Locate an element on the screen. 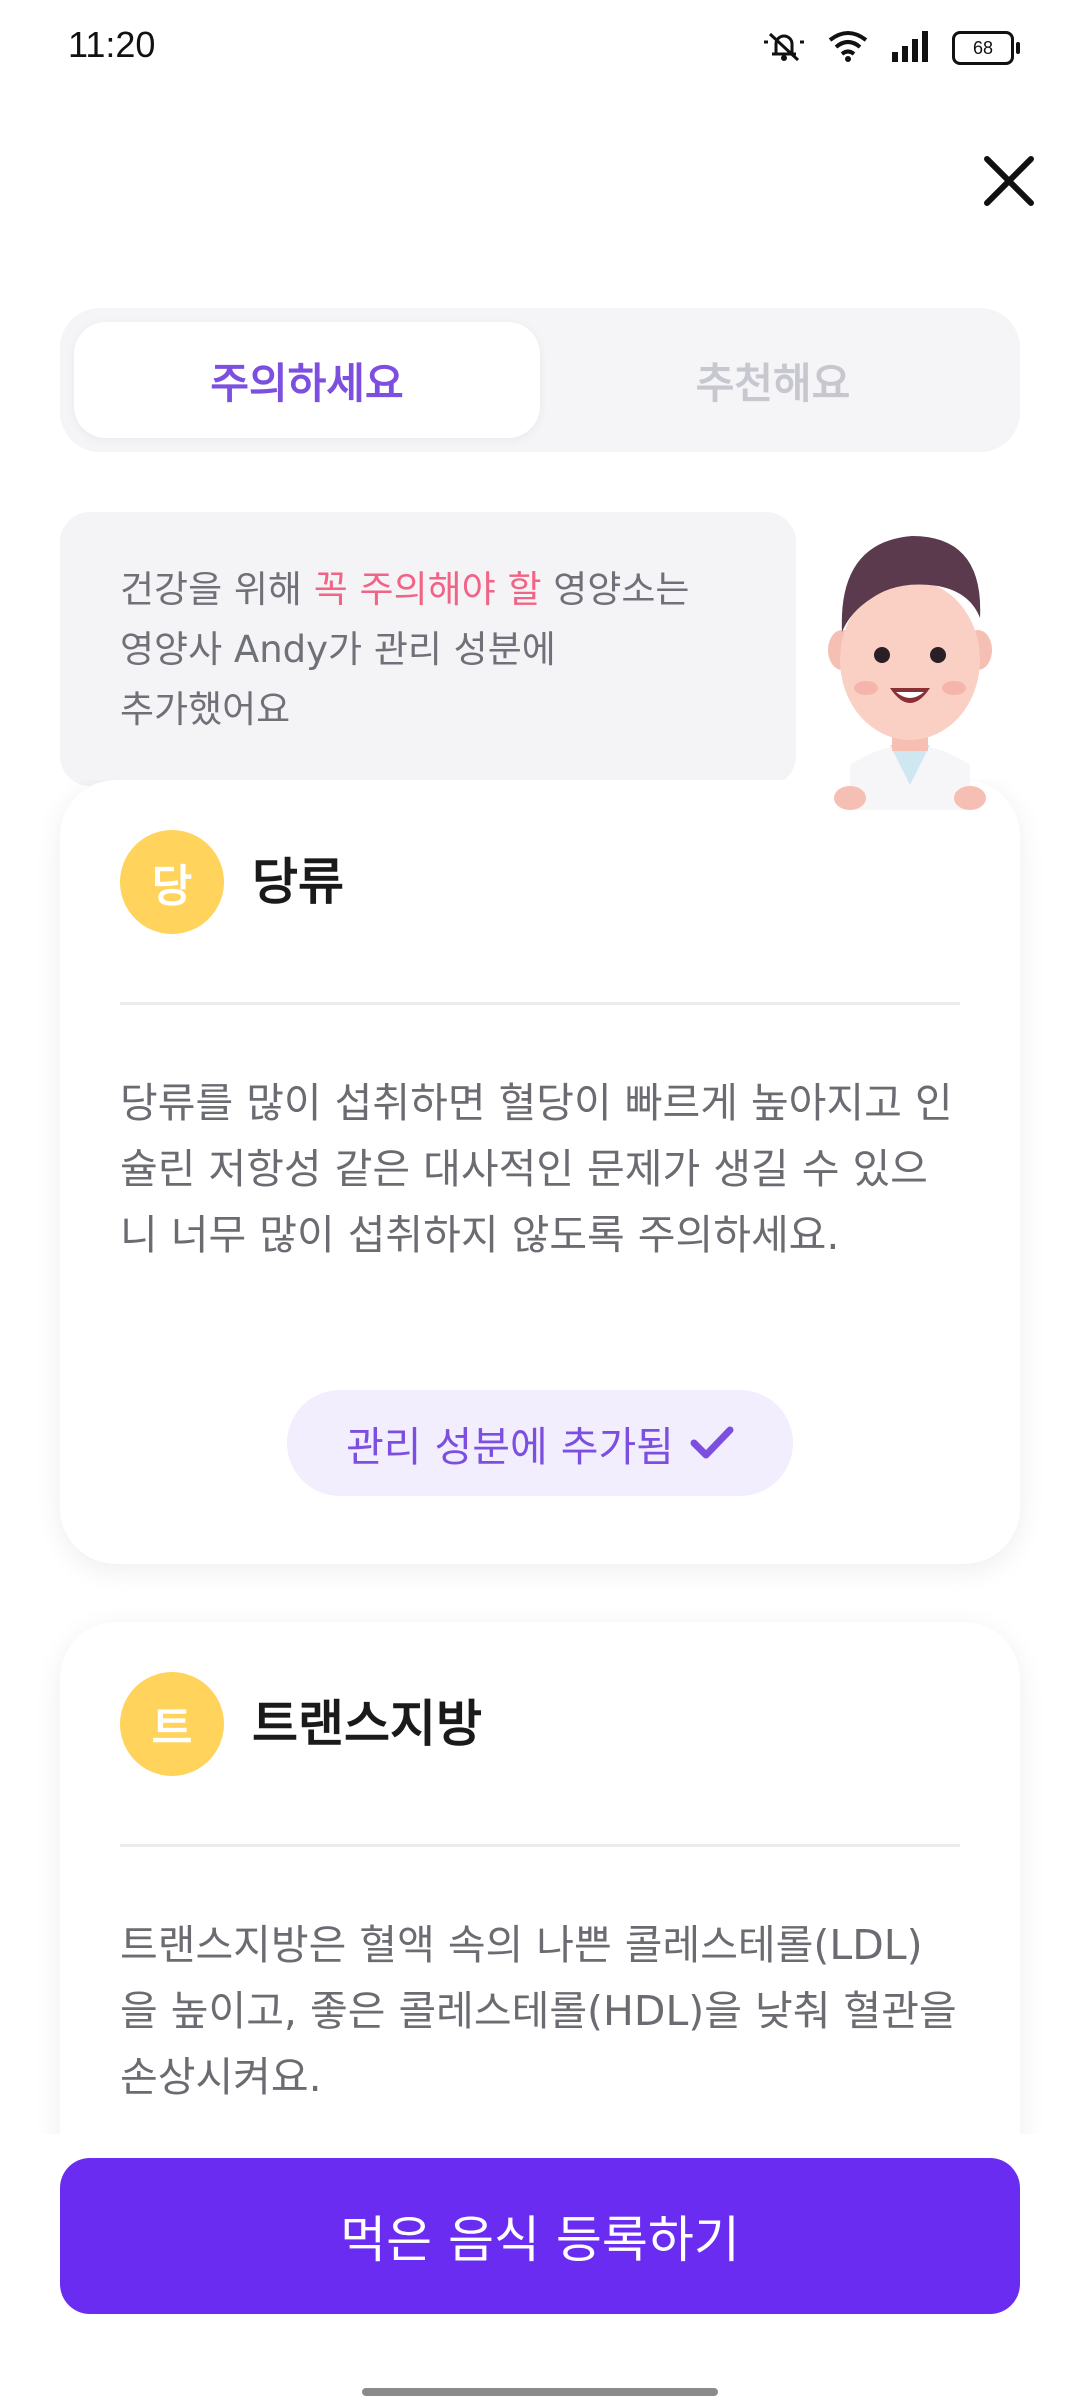 The width and height of the screenshot is (1080, 2400). card-badge: 당 is located at coordinates (172, 882).